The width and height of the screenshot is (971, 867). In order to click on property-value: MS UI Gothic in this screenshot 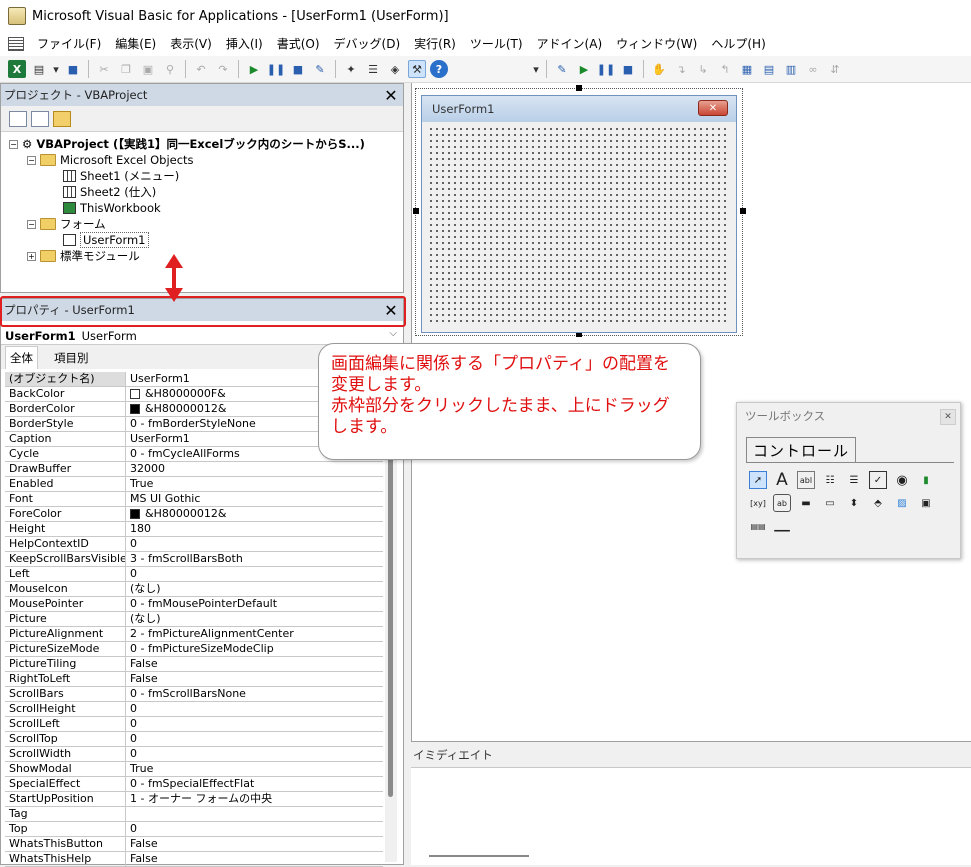, I will do `click(254, 499)`.